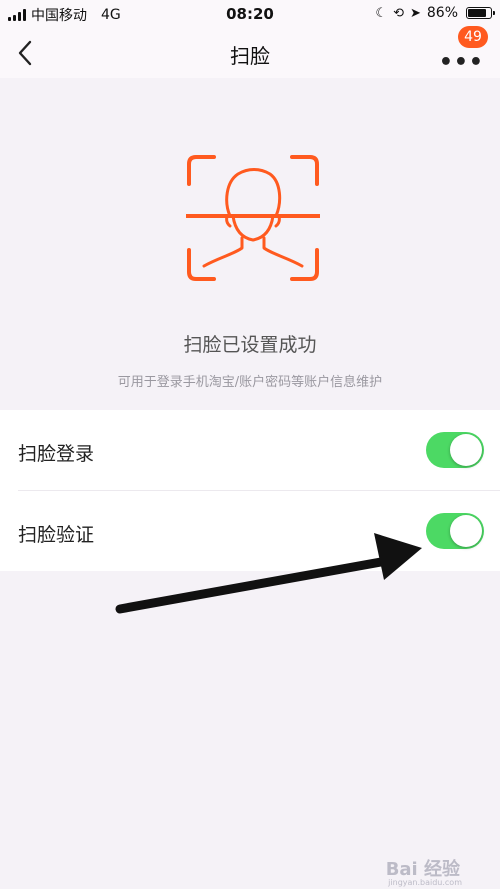 This screenshot has width=500, height=889. Describe the element at coordinates (381, 13) in the screenshot. I see `moon-icon: ☾` at that location.